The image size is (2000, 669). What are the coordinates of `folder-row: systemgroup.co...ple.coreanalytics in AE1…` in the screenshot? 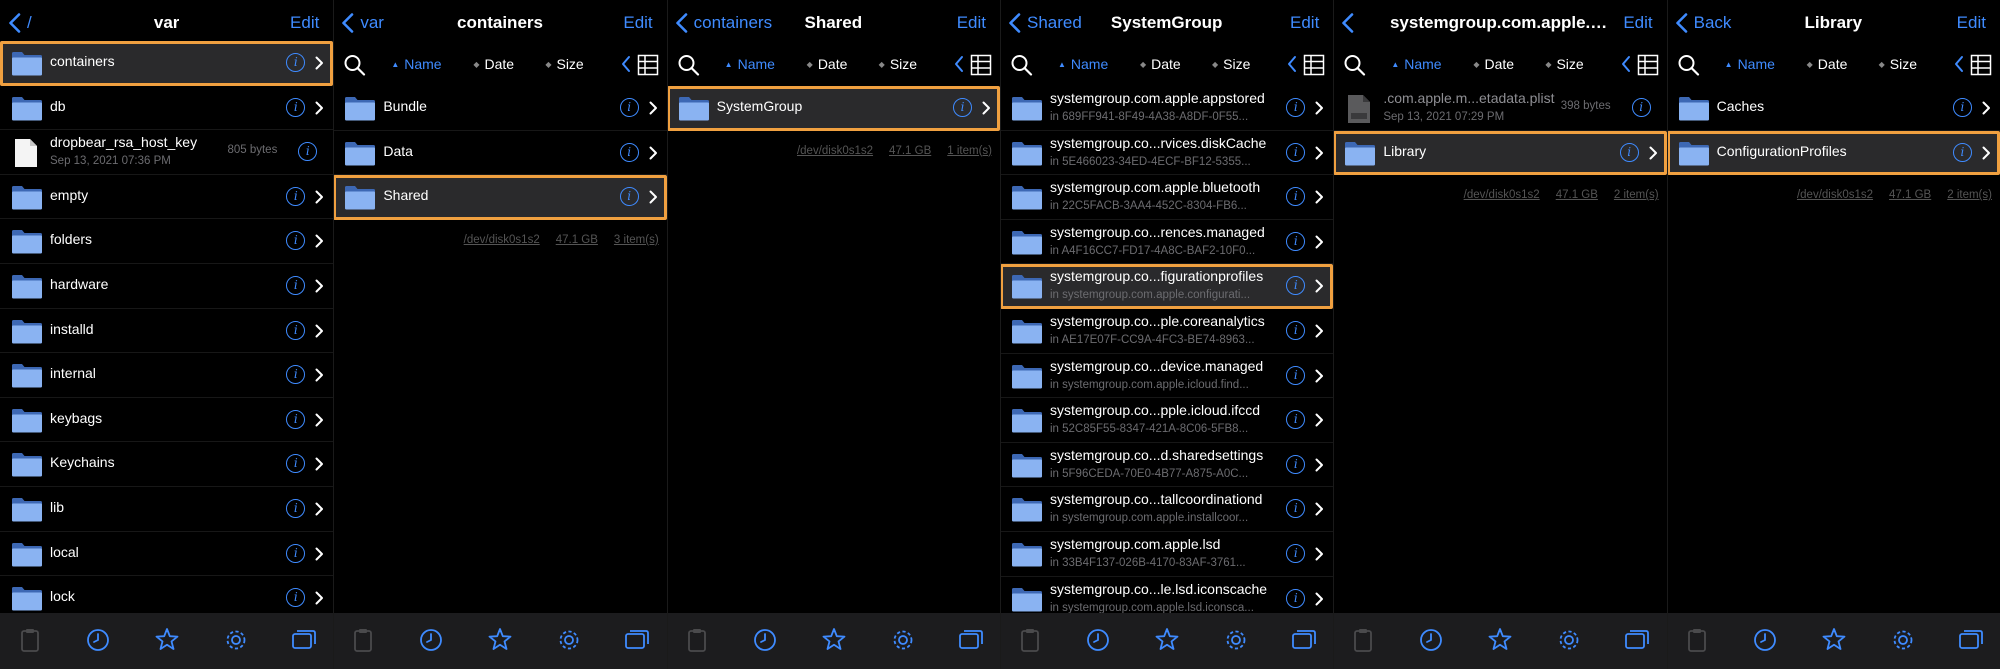 It's located at (1166, 331).